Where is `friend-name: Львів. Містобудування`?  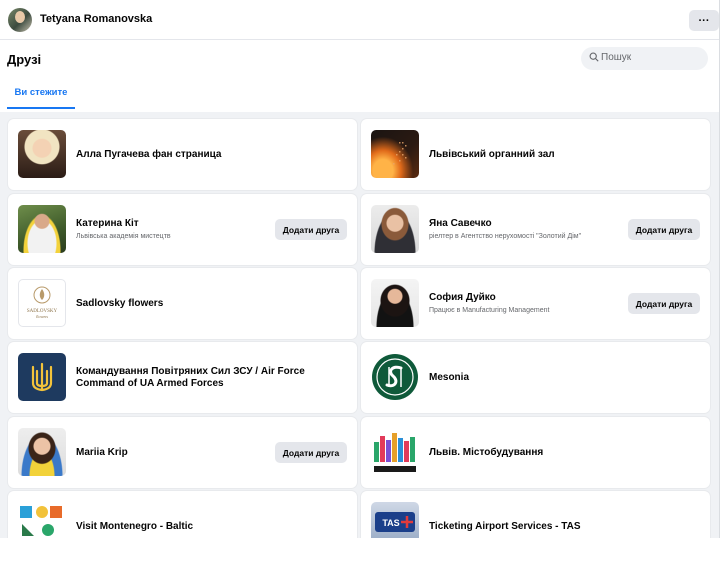
friend-name: Львів. Містобудування is located at coordinates (564, 453).